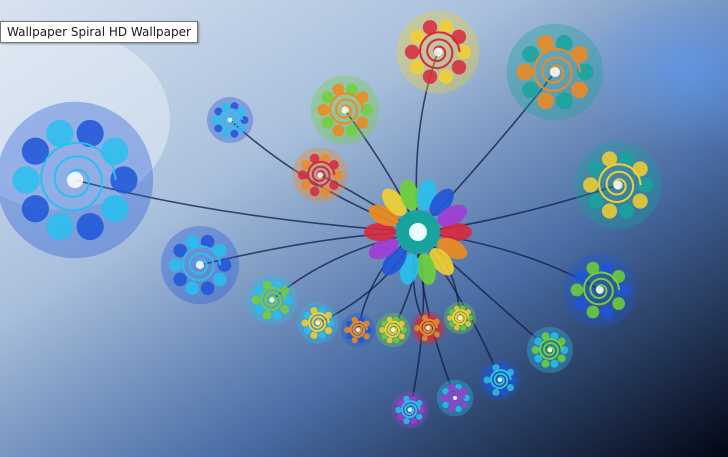  What do you see at coordinates (99, 32) in the screenshot?
I see `image-title-tooltip: Wallpaper Spiral HD Wallpaper` at bounding box center [99, 32].